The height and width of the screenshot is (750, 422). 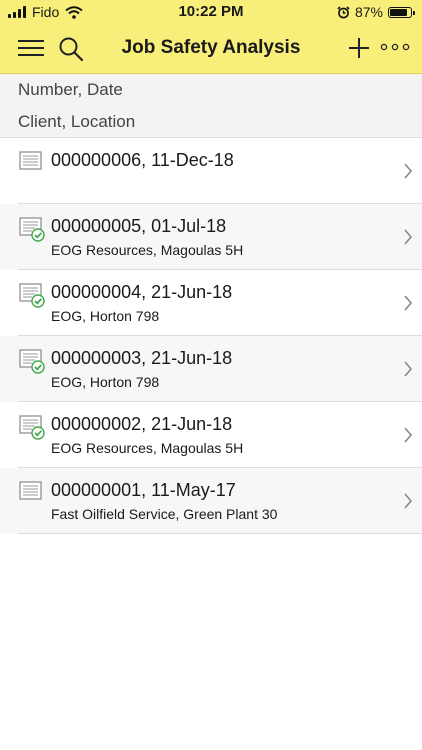 I want to click on status-right: 87%, so click(x=376, y=12).